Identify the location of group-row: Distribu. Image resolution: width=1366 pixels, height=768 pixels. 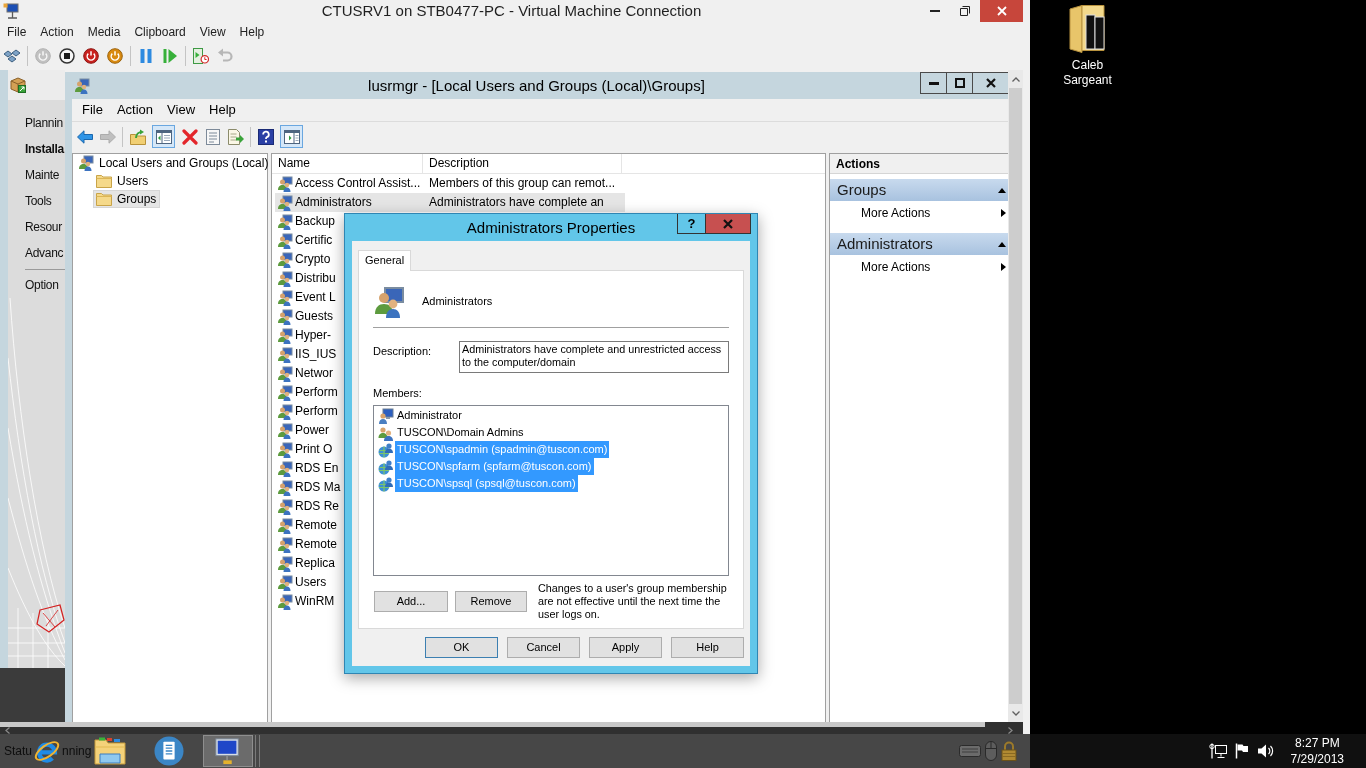
(306, 278).